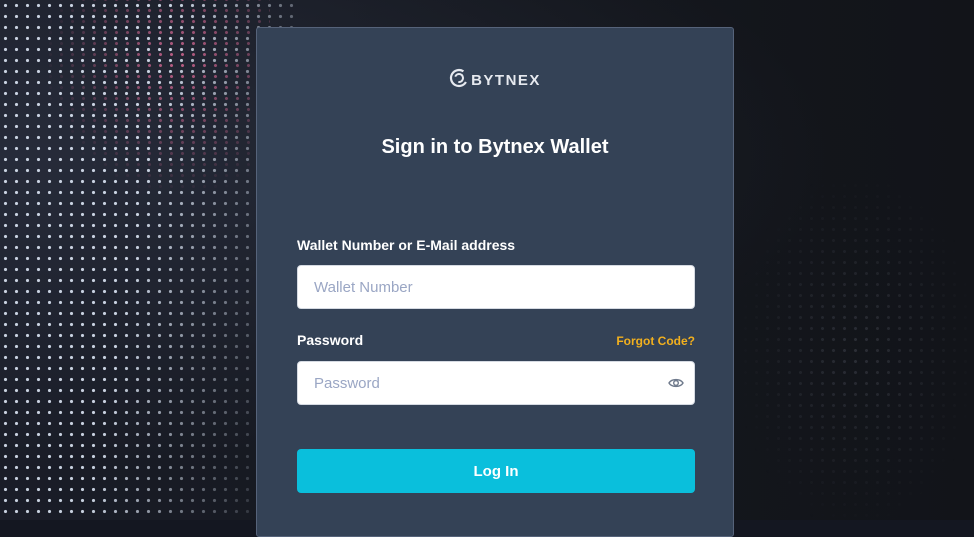 Image resolution: width=974 pixels, height=537 pixels. I want to click on brand-logo: BYTNEX, so click(495, 80).